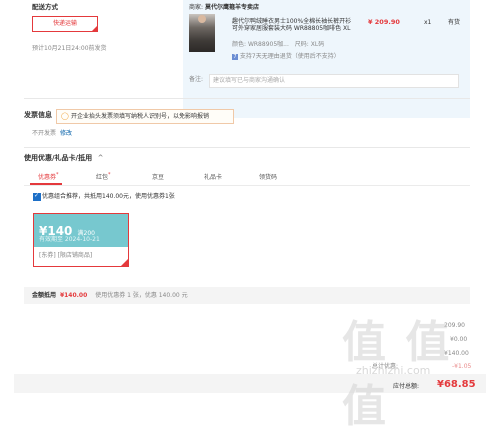 The width and height of the screenshot is (500, 434). Describe the element at coordinates (46, 184) in the screenshot. I see `active-tab-indicator` at that location.